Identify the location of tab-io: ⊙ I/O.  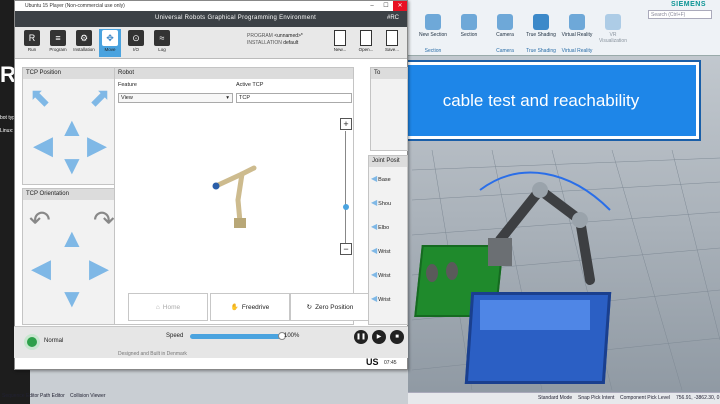
(136, 43).